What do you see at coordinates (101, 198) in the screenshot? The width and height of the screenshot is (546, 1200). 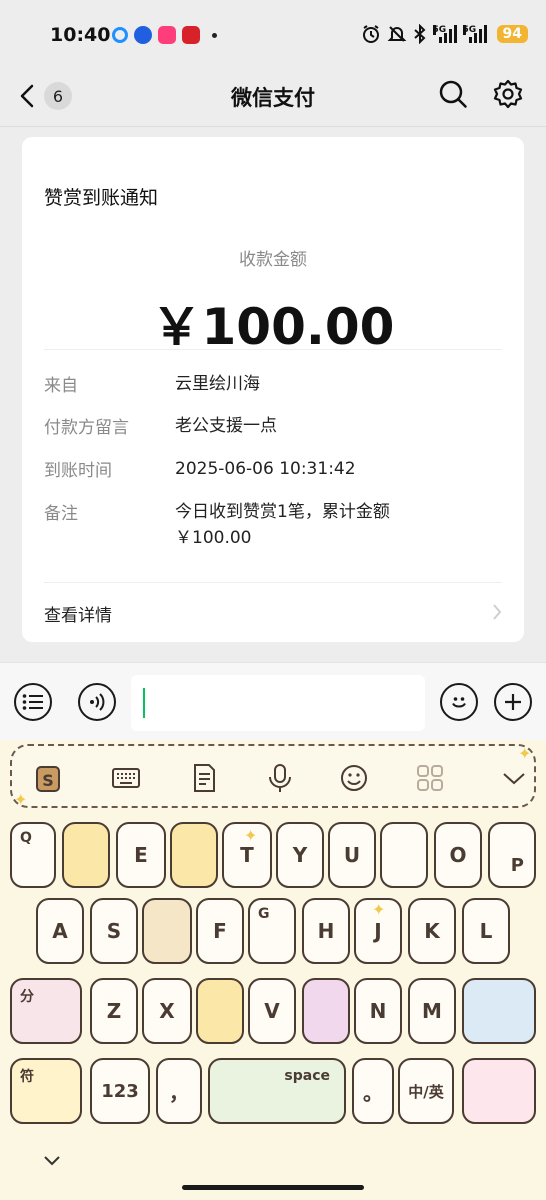 I see `card-title: 赞赏到账通知` at bounding box center [101, 198].